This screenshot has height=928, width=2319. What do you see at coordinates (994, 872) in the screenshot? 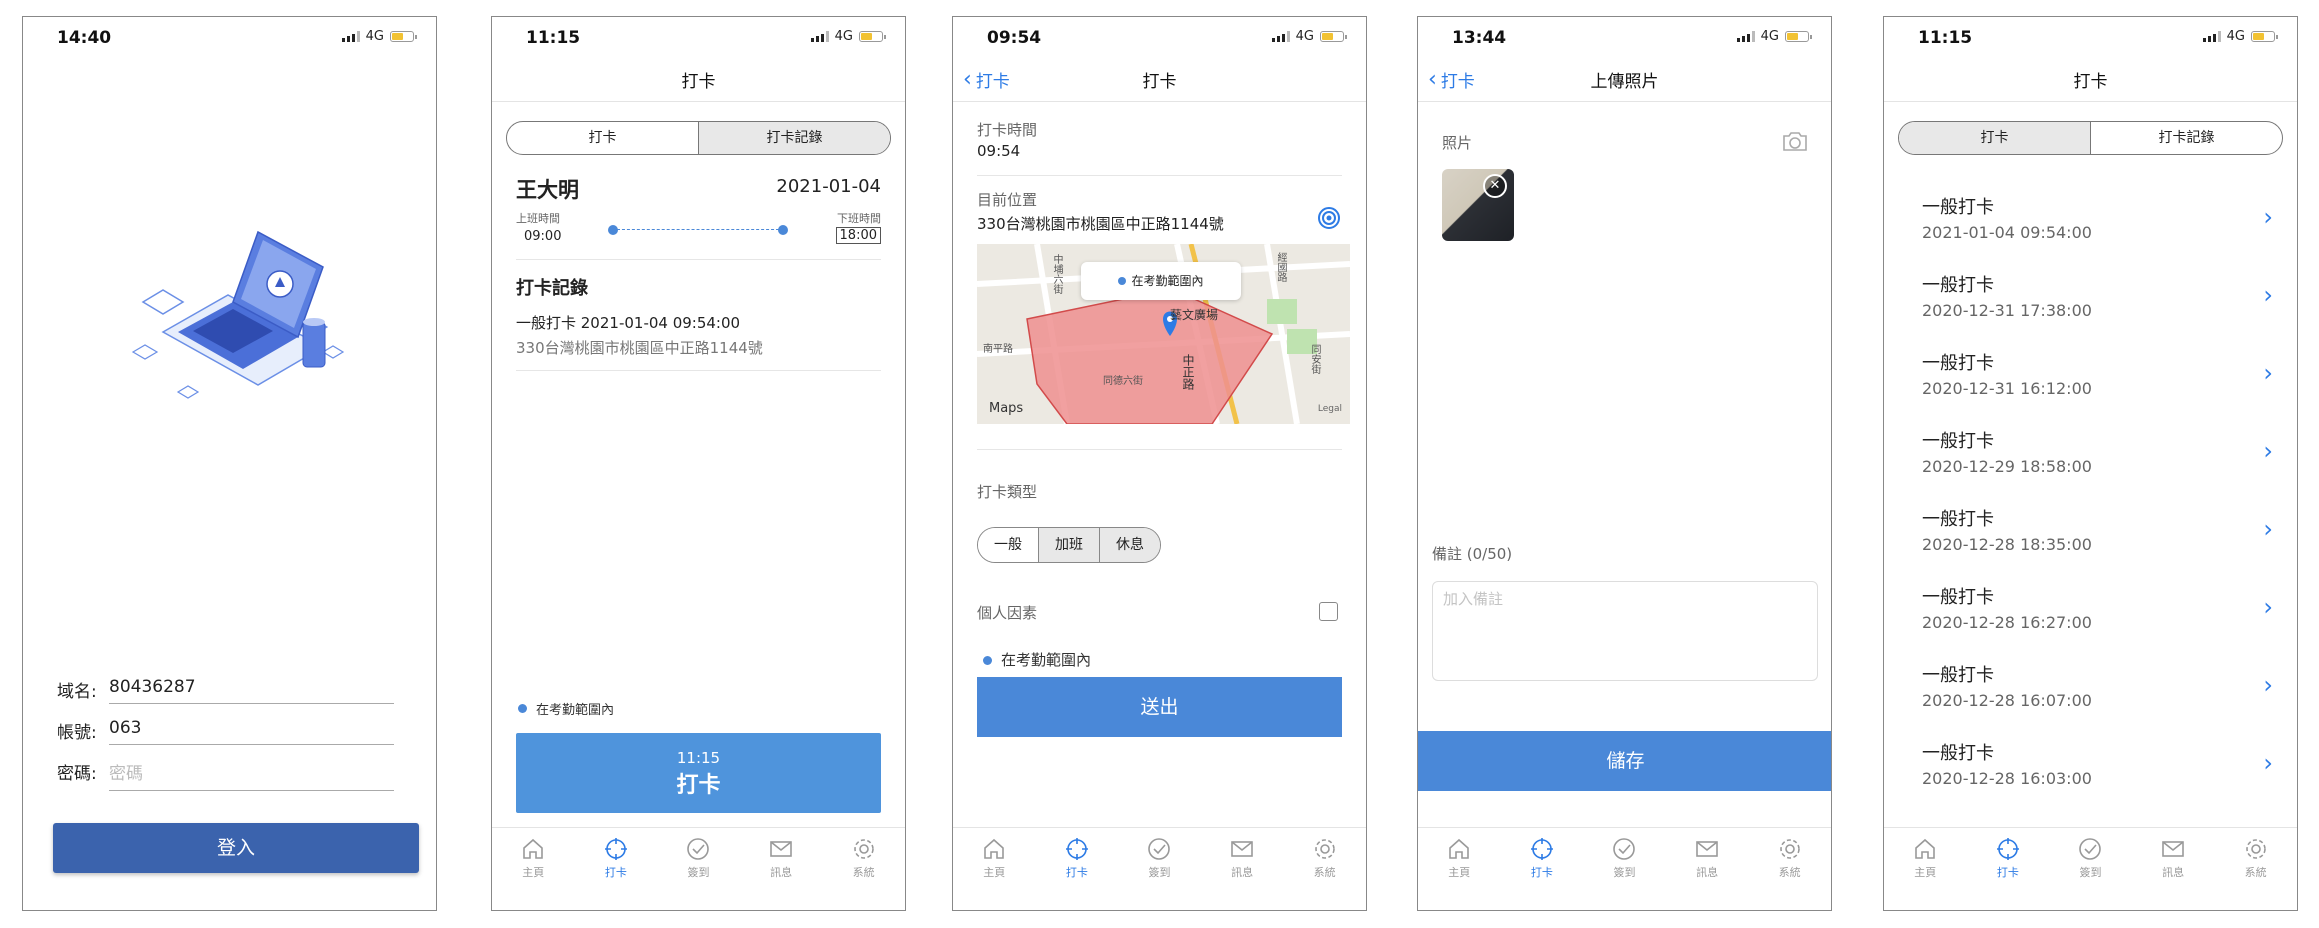
I see `tab-label: 主頁` at bounding box center [994, 872].